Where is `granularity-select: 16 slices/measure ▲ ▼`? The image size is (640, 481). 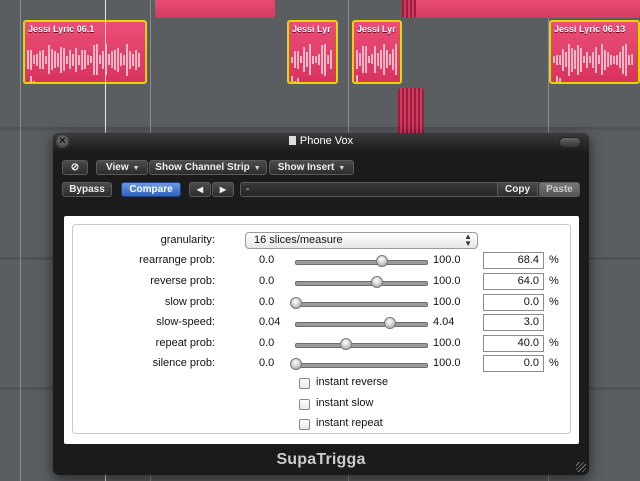
granularity-select: 16 slices/measure ▲ ▼ is located at coordinates (361, 240).